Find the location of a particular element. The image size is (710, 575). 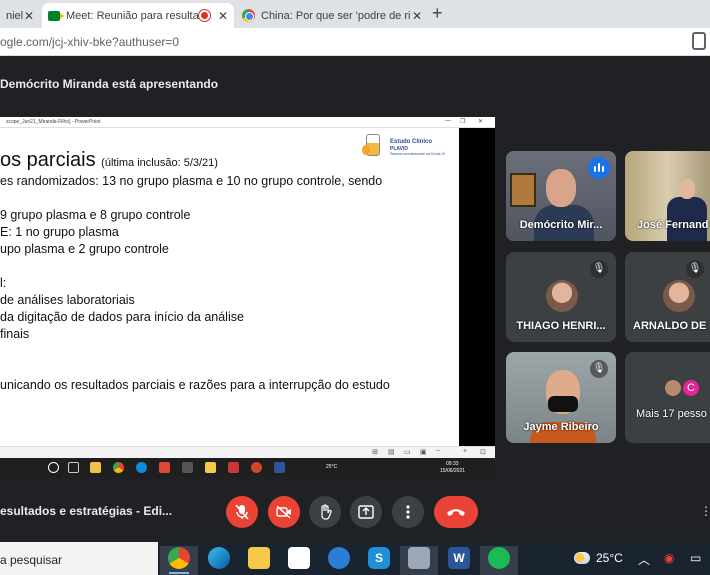

raise-hand-icon is located at coordinates (326, 512).